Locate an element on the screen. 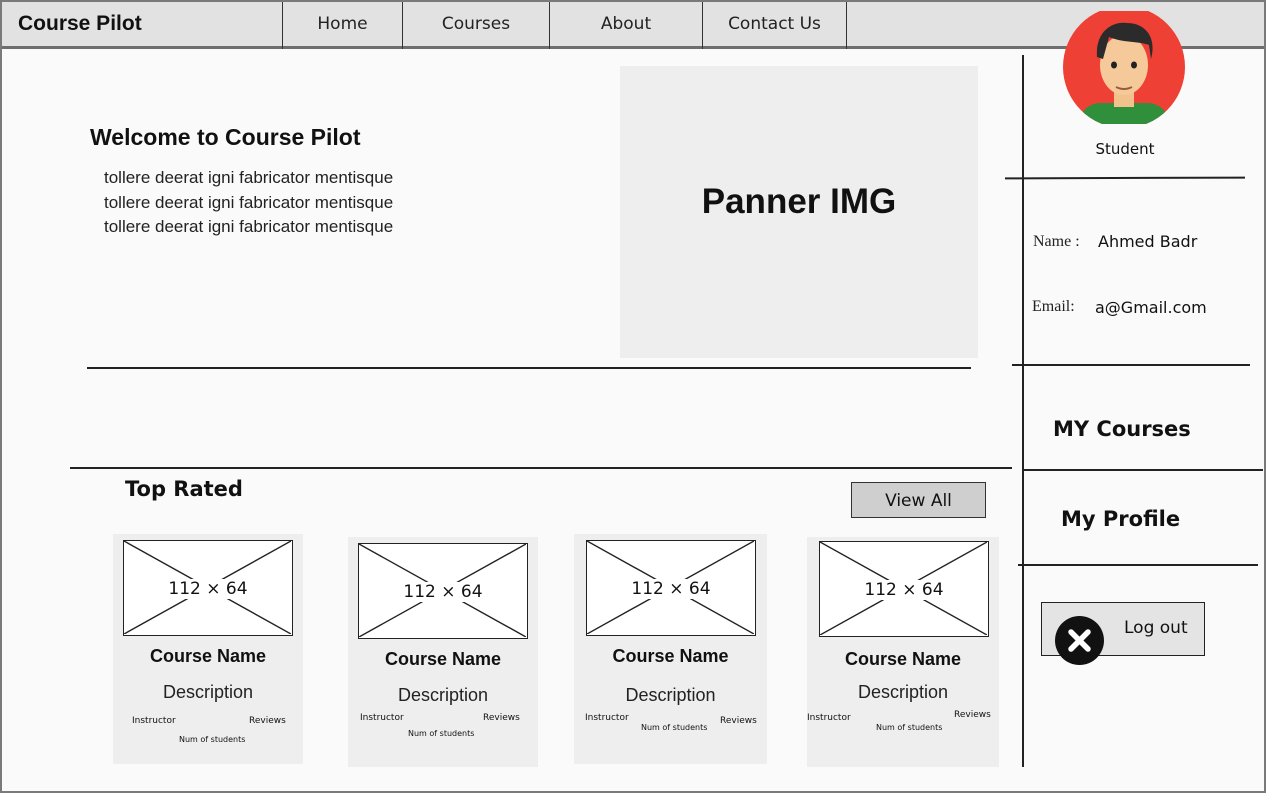 Image resolution: width=1266 pixels, height=793 pixels. email-value: a@Gmail.com is located at coordinates (1151, 307).